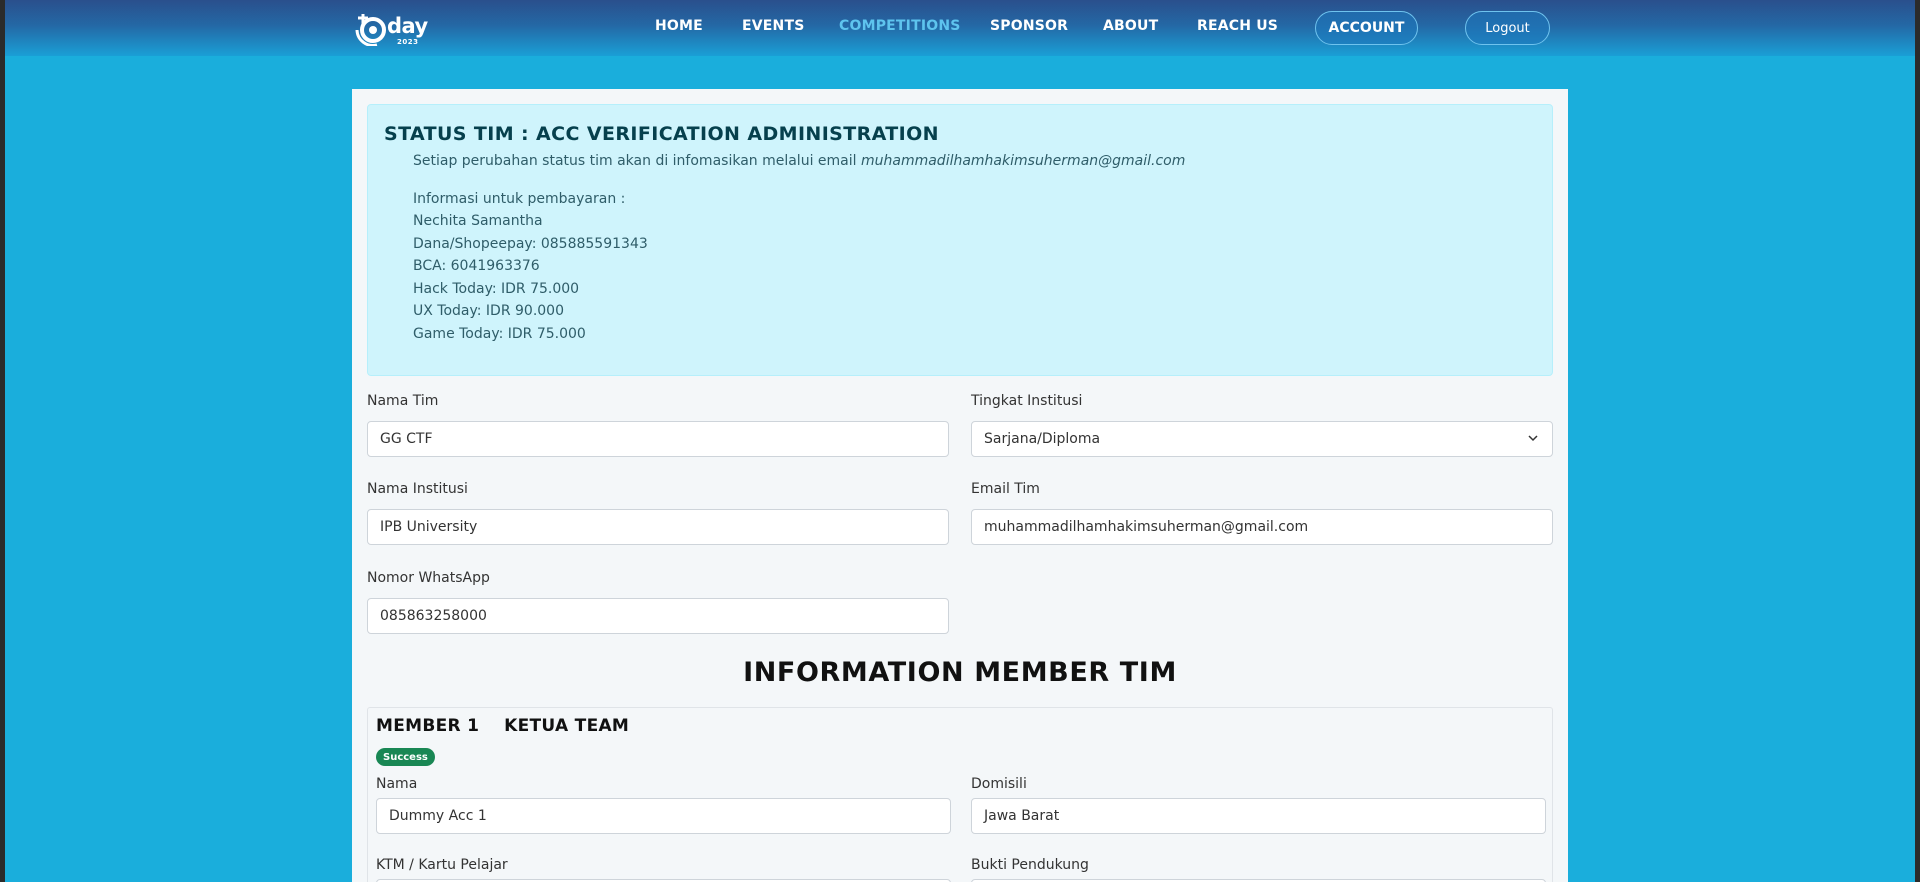 Image resolution: width=1920 pixels, height=882 pixels. Describe the element at coordinates (999, 784) in the screenshot. I see `member-domisili-label: Domisili` at that location.